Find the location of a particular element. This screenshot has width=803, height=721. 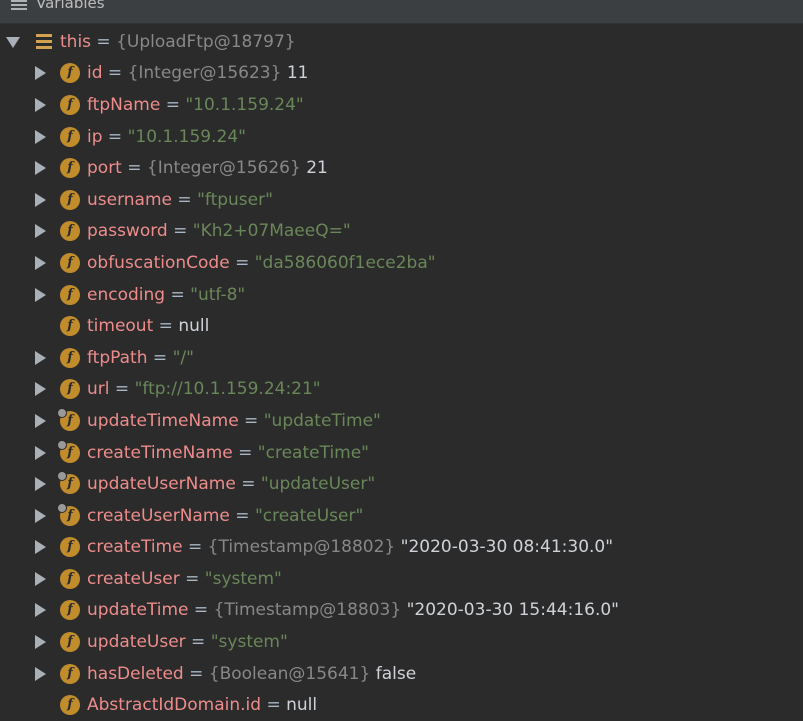

field-value: "da586060f1ece2ba" is located at coordinates (345, 262).